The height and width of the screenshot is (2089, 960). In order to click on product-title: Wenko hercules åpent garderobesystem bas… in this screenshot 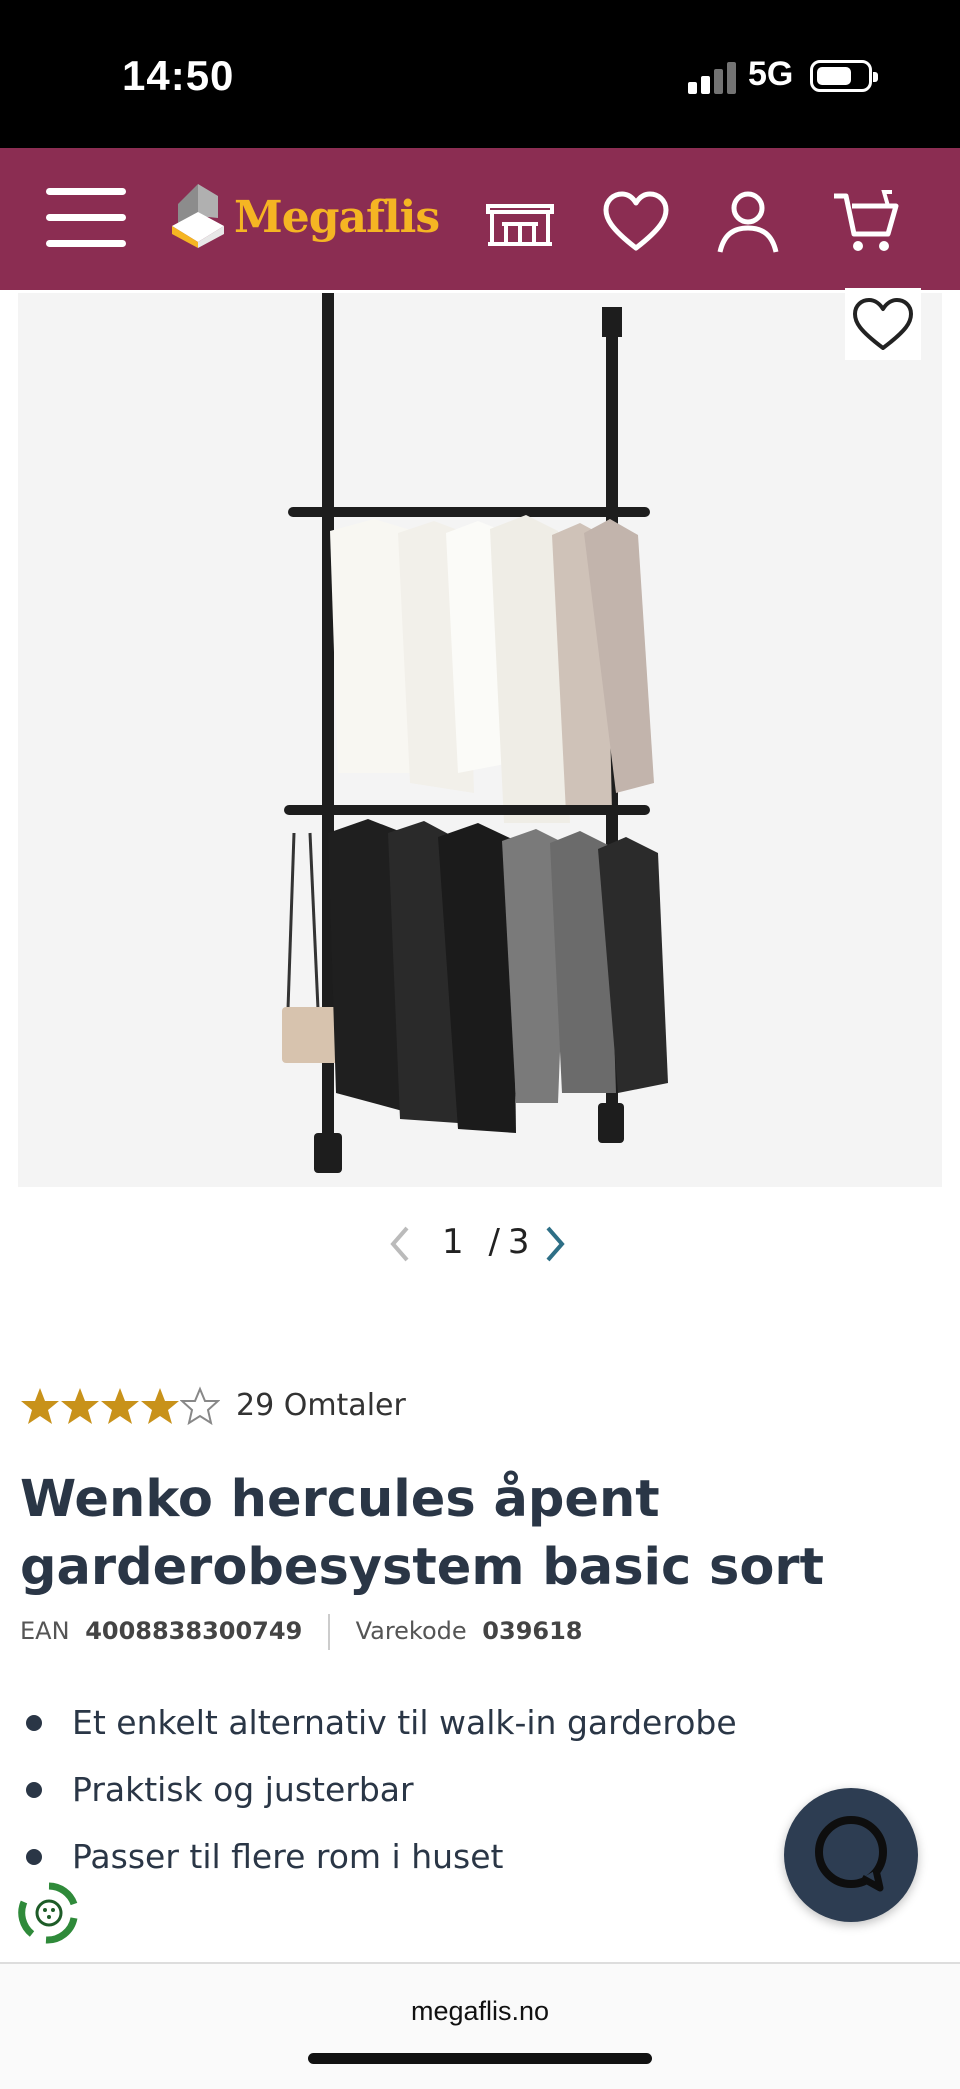, I will do `click(422, 1533)`.